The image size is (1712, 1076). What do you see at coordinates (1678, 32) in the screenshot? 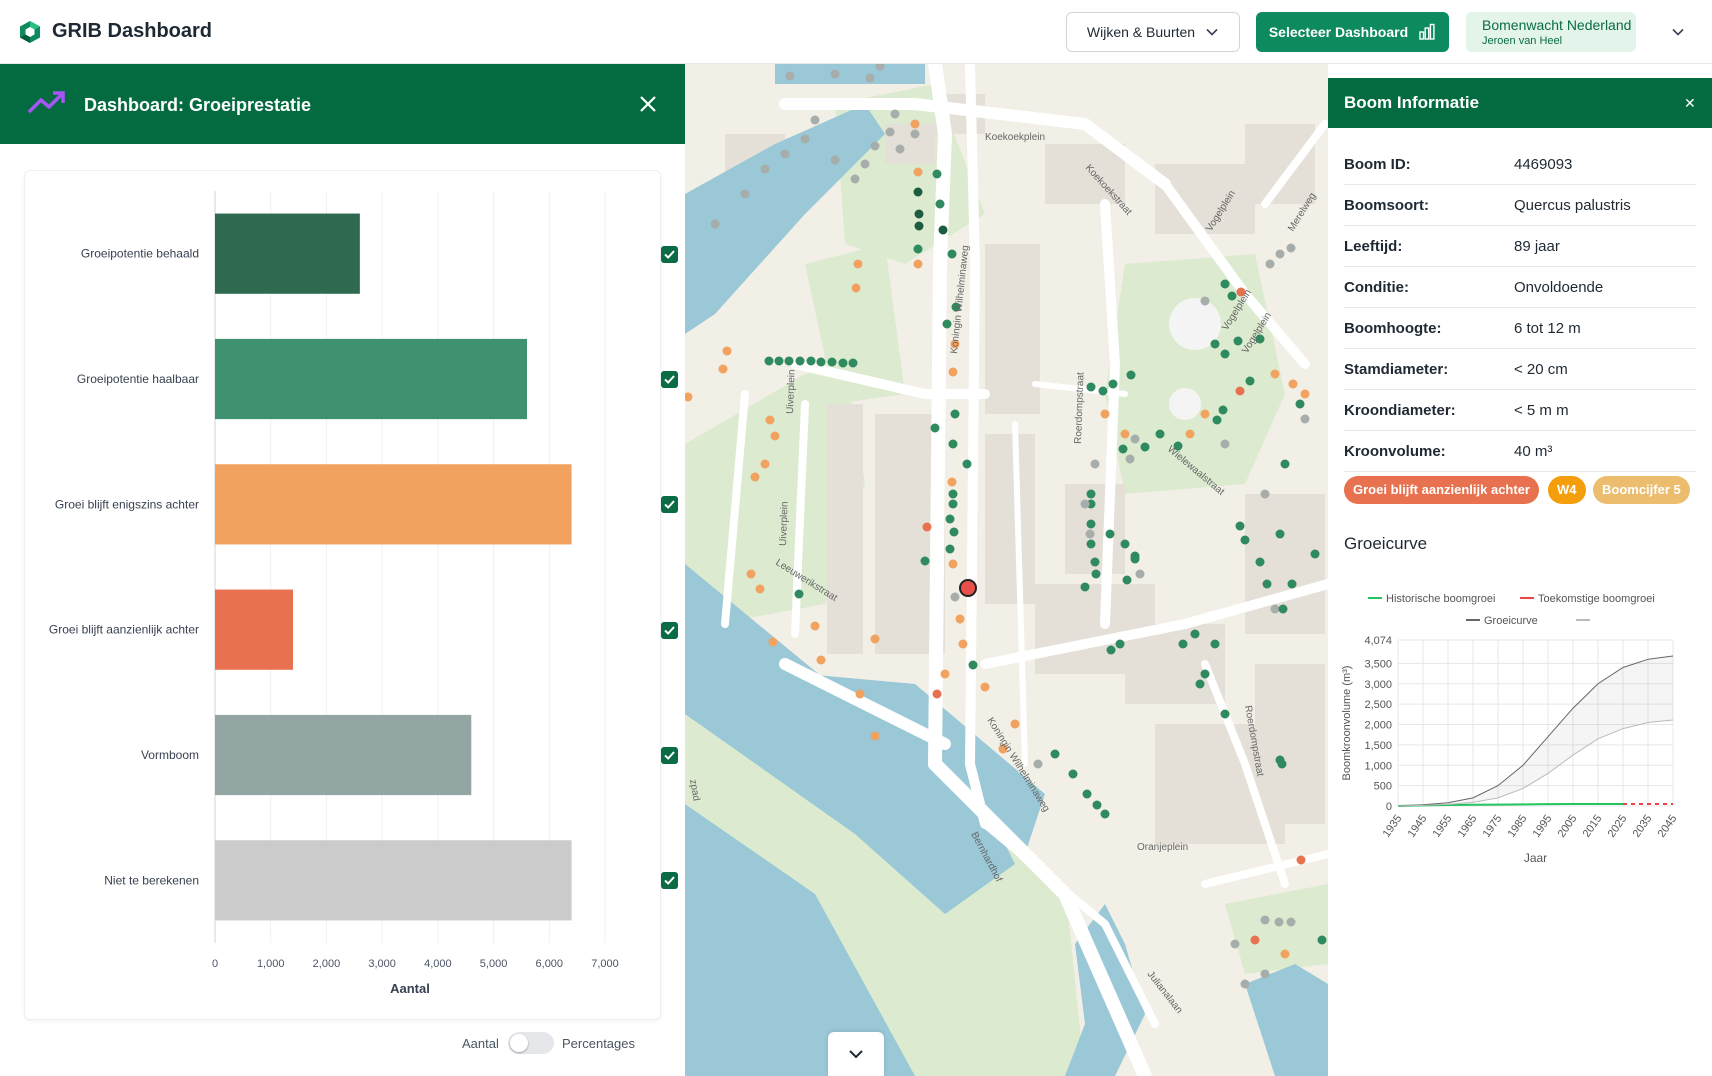
I see `chevron-down-icon` at bounding box center [1678, 32].